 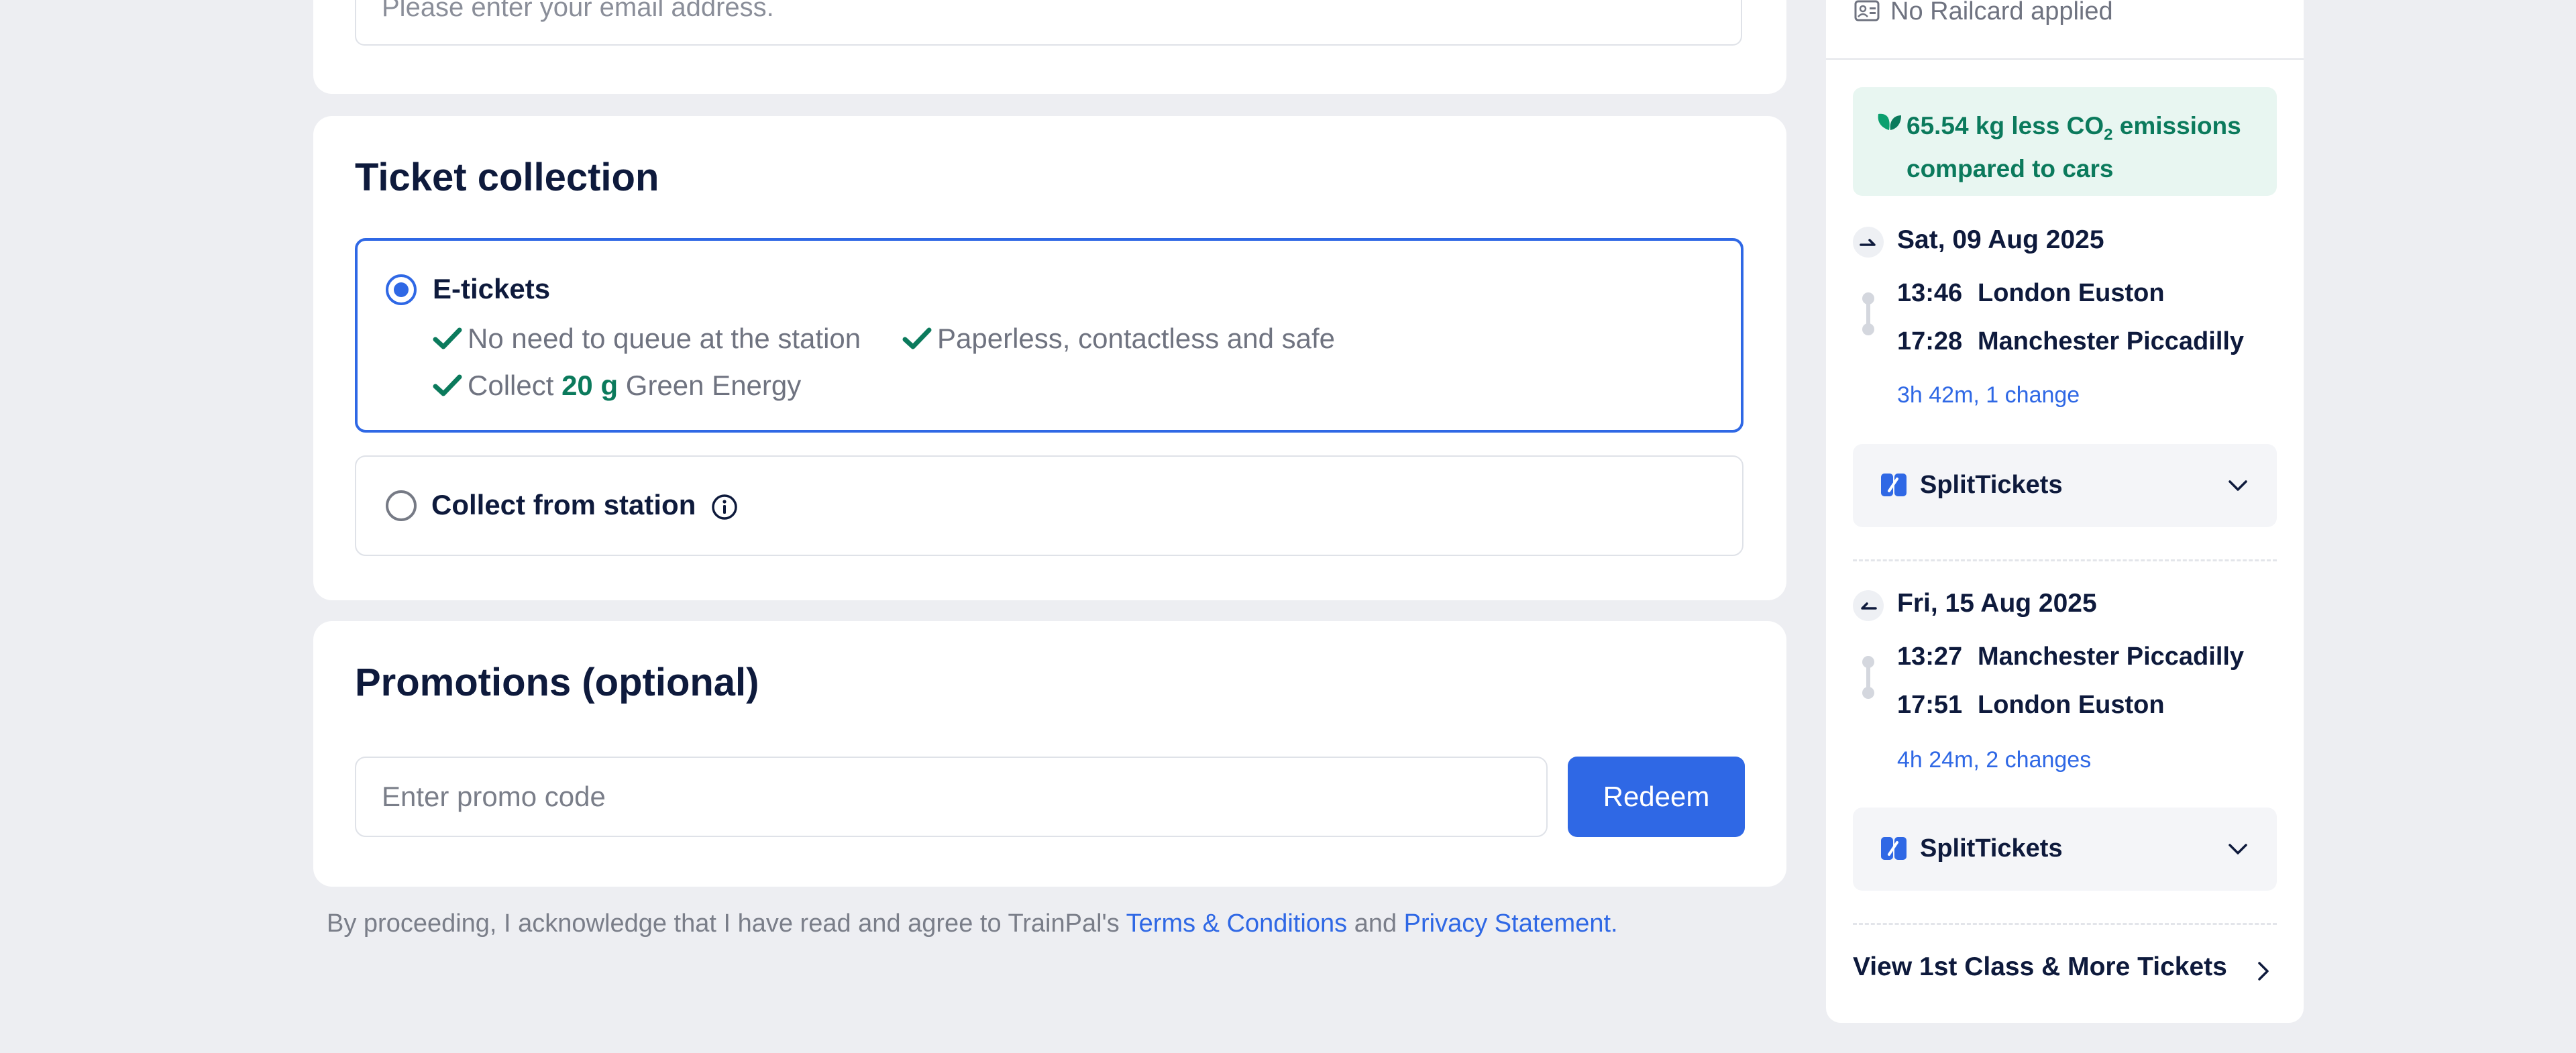 I want to click on etickets-radio, so click(x=401, y=289).